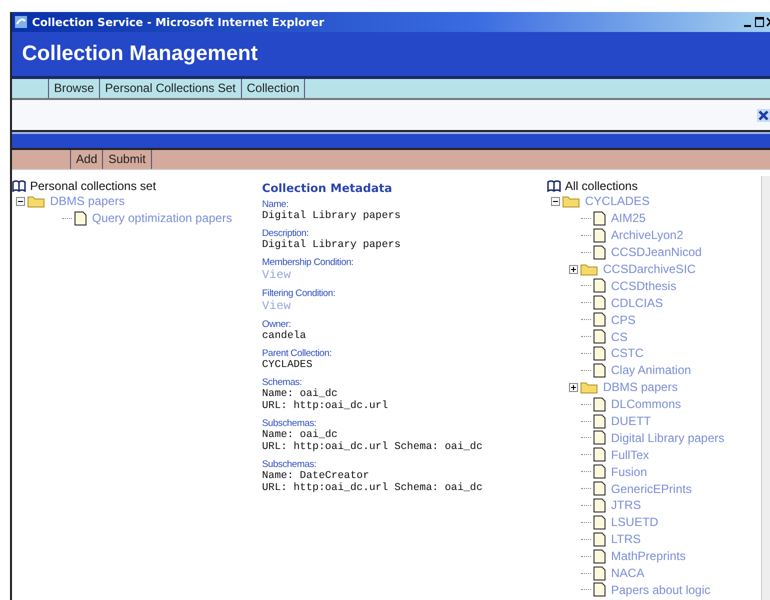 Image resolution: width=770 pixels, height=600 pixels. I want to click on field-value: CYCLADES, so click(288, 365).